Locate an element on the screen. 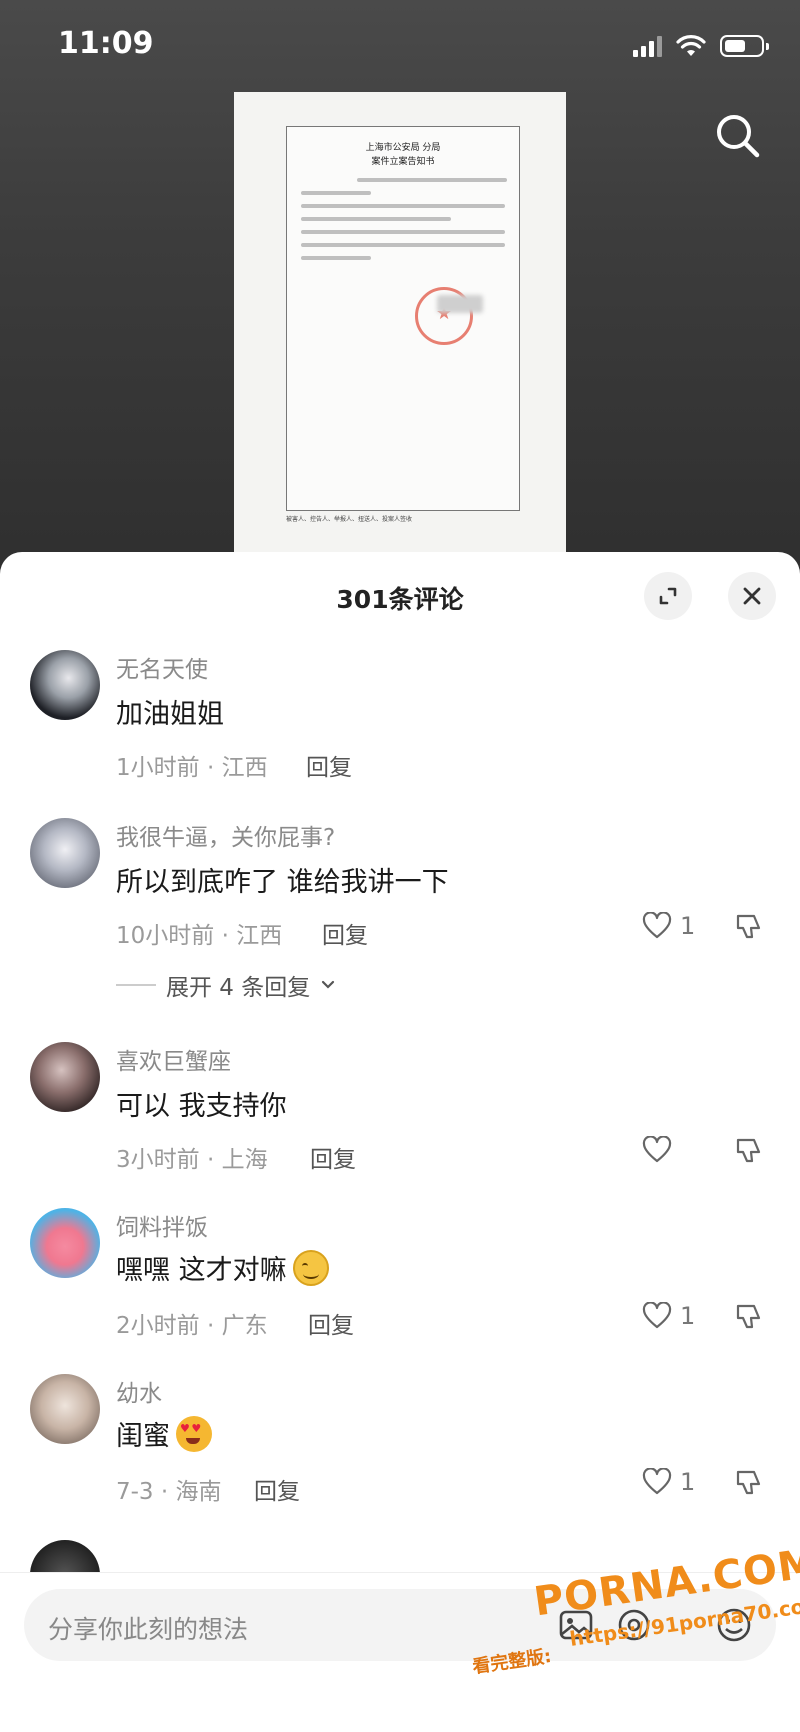 The height and width of the screenshot is (1732, 800). expand-sheet-button is located at coordinates (668, 596).